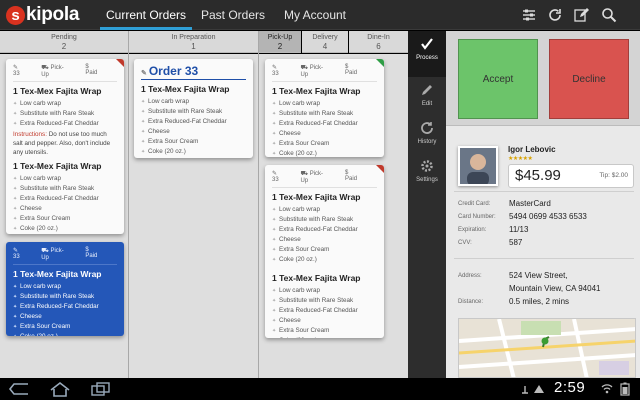  Describe the element at coordinates (570, 387) in the screenshot. I see `system-clock: 2:59` at that location.